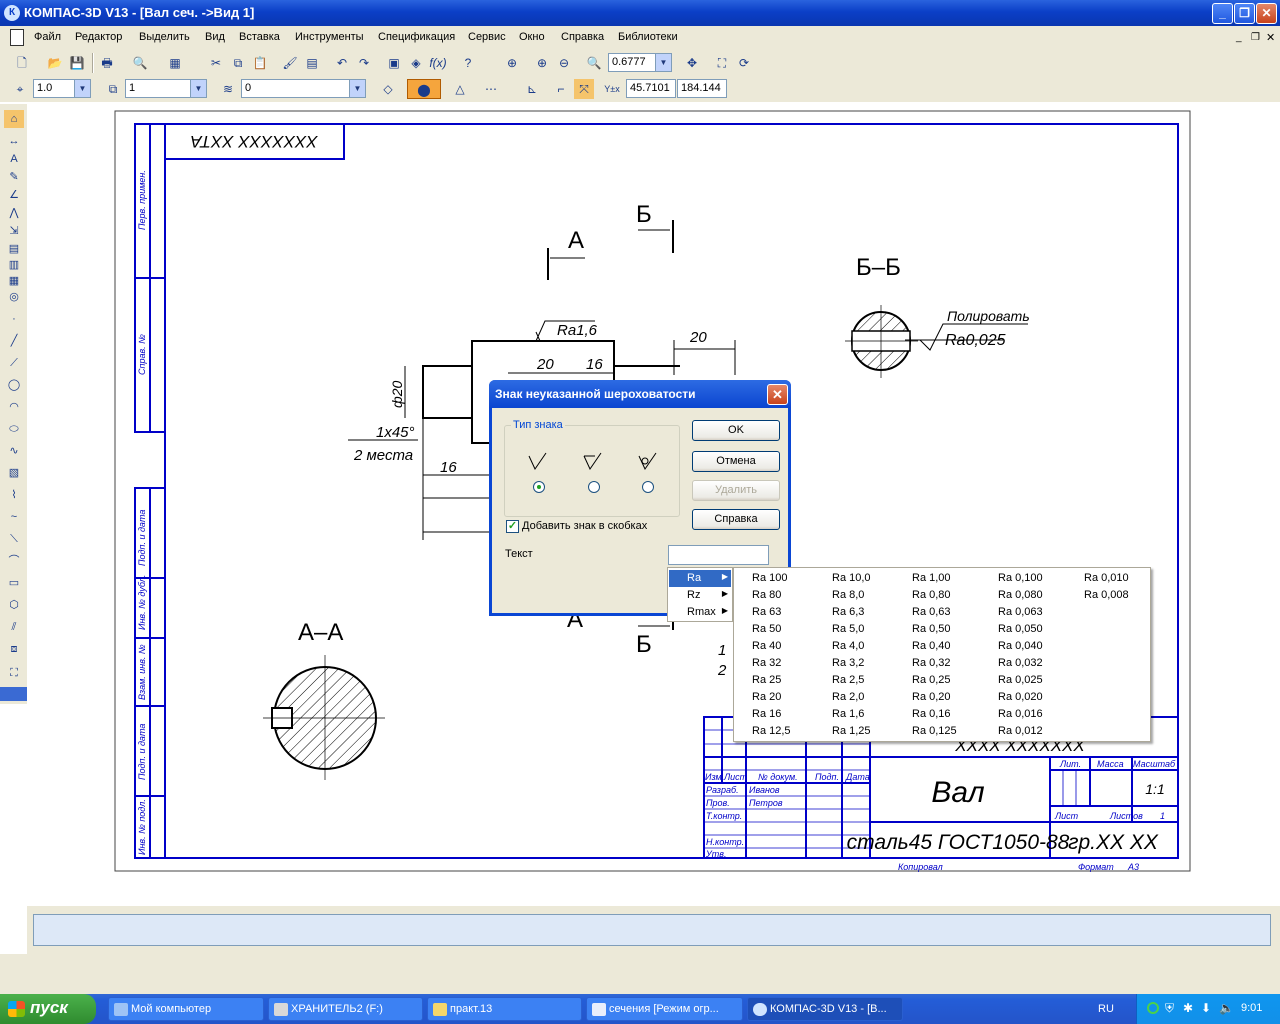 The height and width of the screenshot is (1024, 1280). What do you see at coordinates (736, 490) in the screenshot?
I see `delete-button: Удалить` at bounding box center [736, 490].